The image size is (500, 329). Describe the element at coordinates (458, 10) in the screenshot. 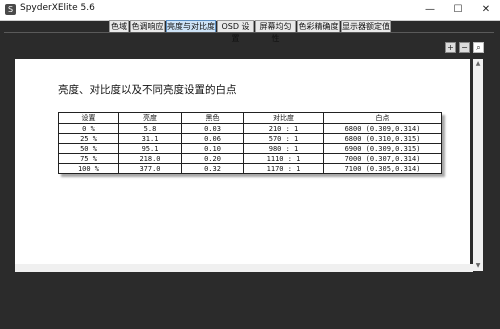

I see `maximize-button: ☐` at that location.